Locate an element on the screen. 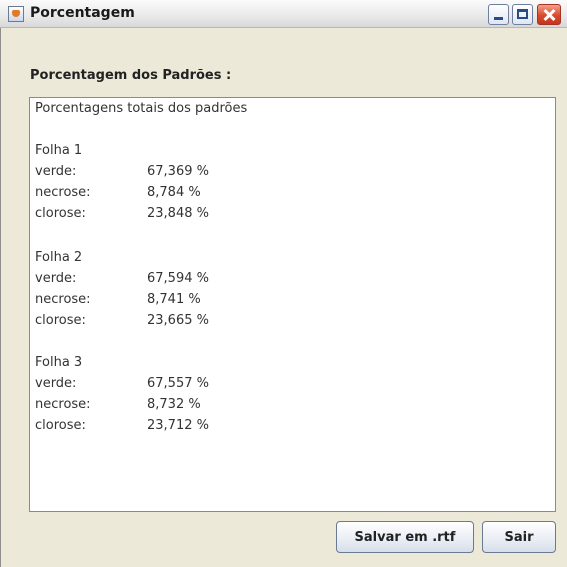 This screenshot has width=567, height=567. metric-row: verde: 67,557 % is located at coordinates (185, 386).